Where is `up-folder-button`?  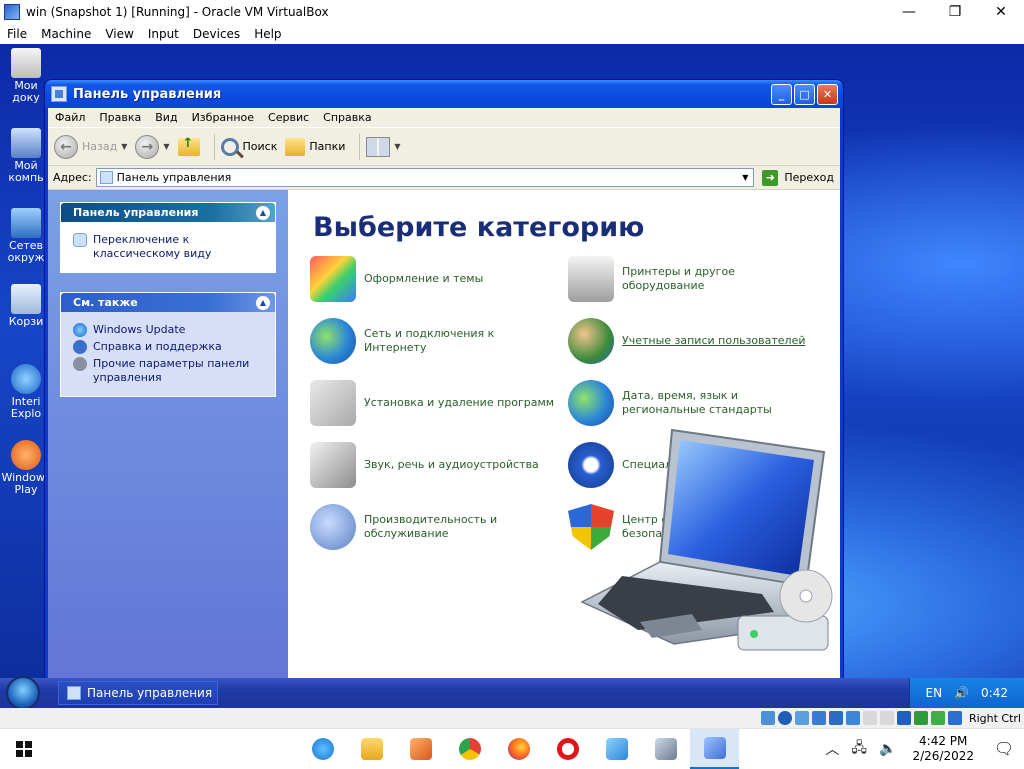 up-folder-button is located at coordinates (188, 146).